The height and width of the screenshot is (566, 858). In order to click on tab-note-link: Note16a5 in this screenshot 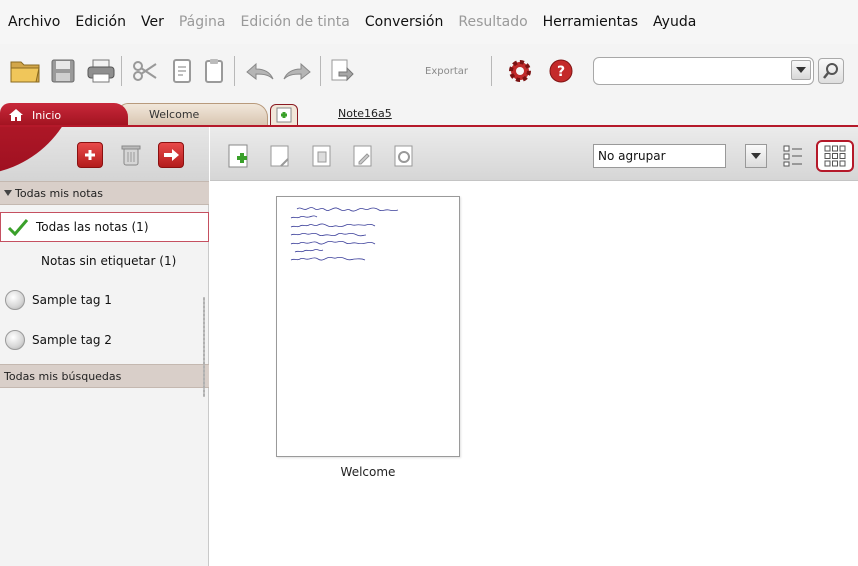, I will do `click(365, 113)`.